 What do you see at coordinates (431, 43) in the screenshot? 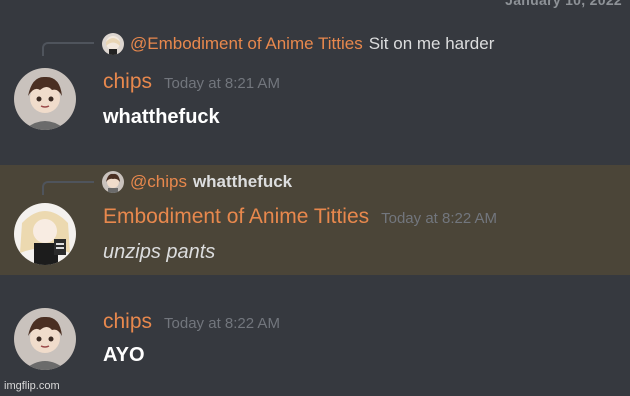
I see `reply-text: Sit on me harder` at bounding box center [431, 43].